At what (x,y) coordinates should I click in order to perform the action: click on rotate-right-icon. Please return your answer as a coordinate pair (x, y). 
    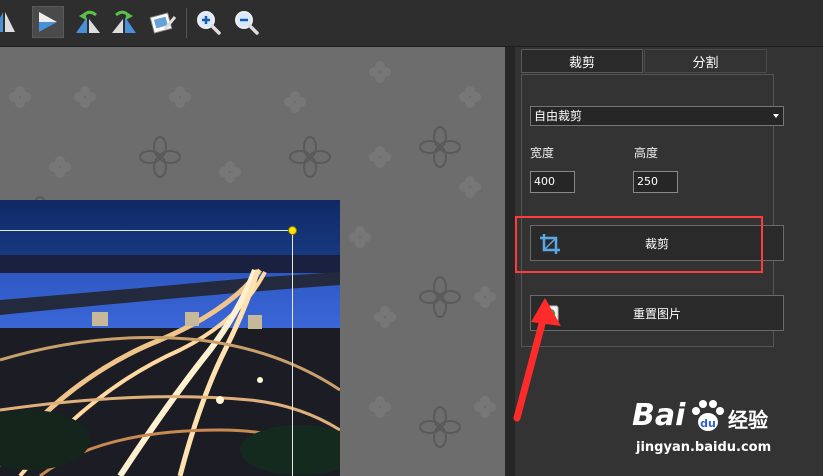
    Looking at the image, I should click on (124, 21).